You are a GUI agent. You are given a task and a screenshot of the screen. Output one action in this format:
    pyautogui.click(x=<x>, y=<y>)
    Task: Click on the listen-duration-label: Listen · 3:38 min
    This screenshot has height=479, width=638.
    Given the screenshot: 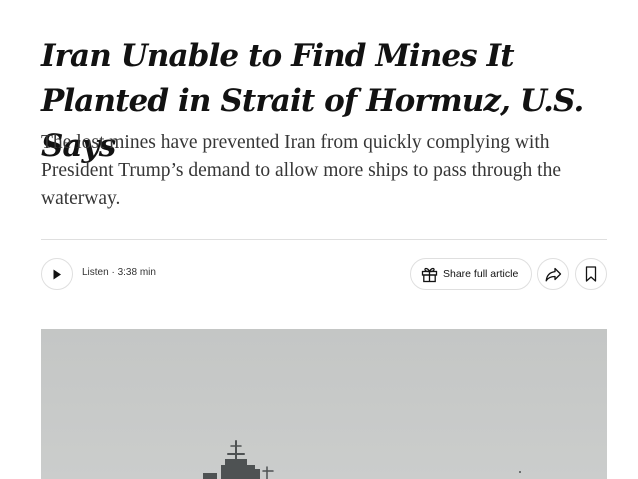 What is the action you would take?
    pyautogui.click(x=119, y=273)
    